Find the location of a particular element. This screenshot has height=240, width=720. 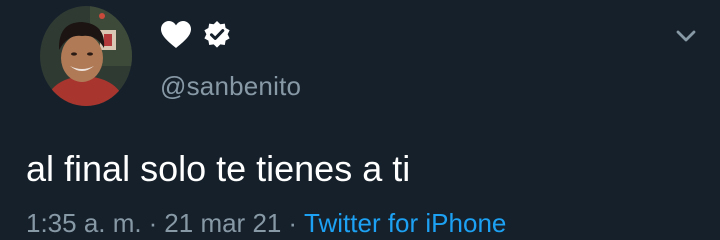

tweet-date: 21 mar 21 is located at coordinates (222, 223).